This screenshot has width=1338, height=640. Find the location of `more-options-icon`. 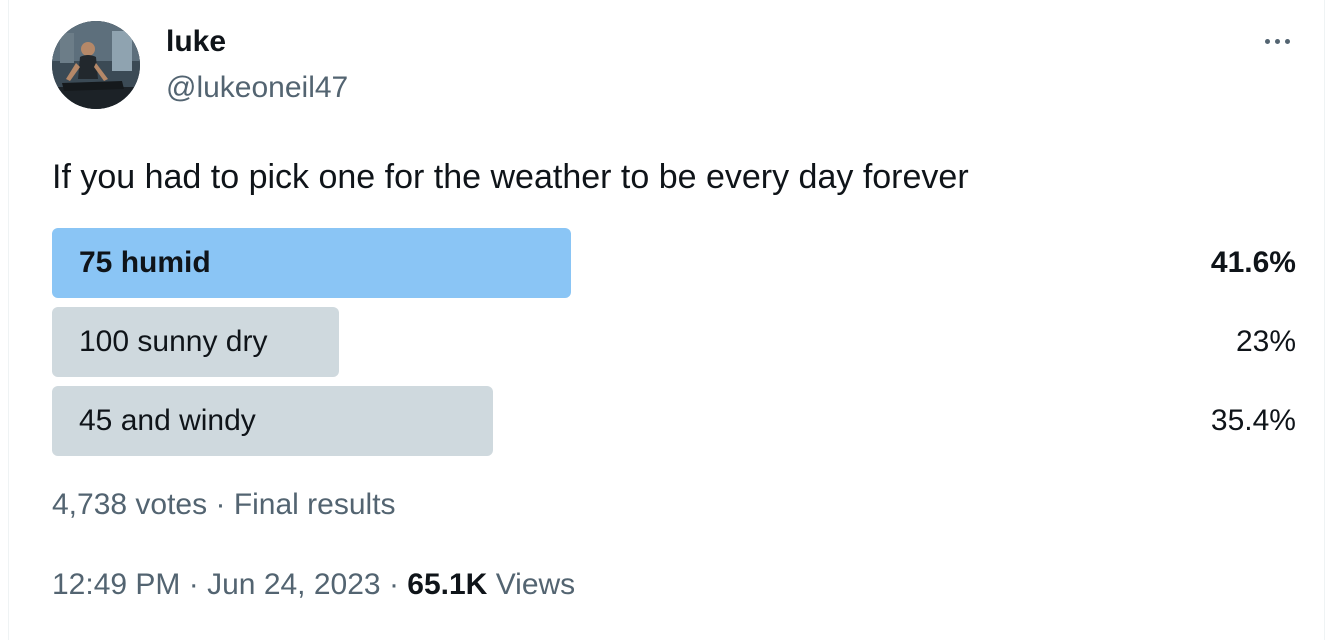

more-options-icon is located at coordinates (1277, 41).